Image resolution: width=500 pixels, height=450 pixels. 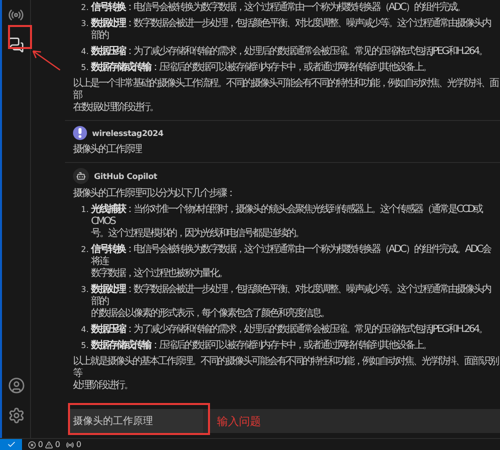 I want to click on ports-icon, so click(x=70, y=444).